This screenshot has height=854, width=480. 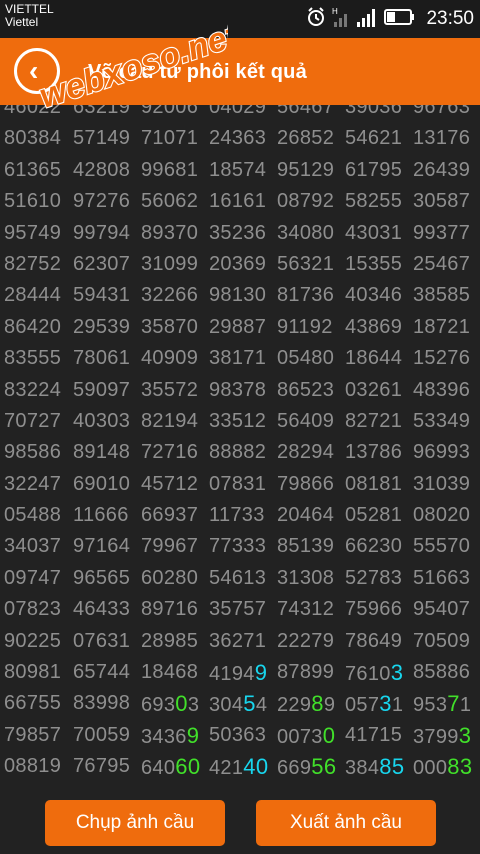 What do you see at coordinates (135, 823) in the screenshot?
I see `capture-bridge-button: Chụp ảnh cầu` at bounding box center [135, 823].